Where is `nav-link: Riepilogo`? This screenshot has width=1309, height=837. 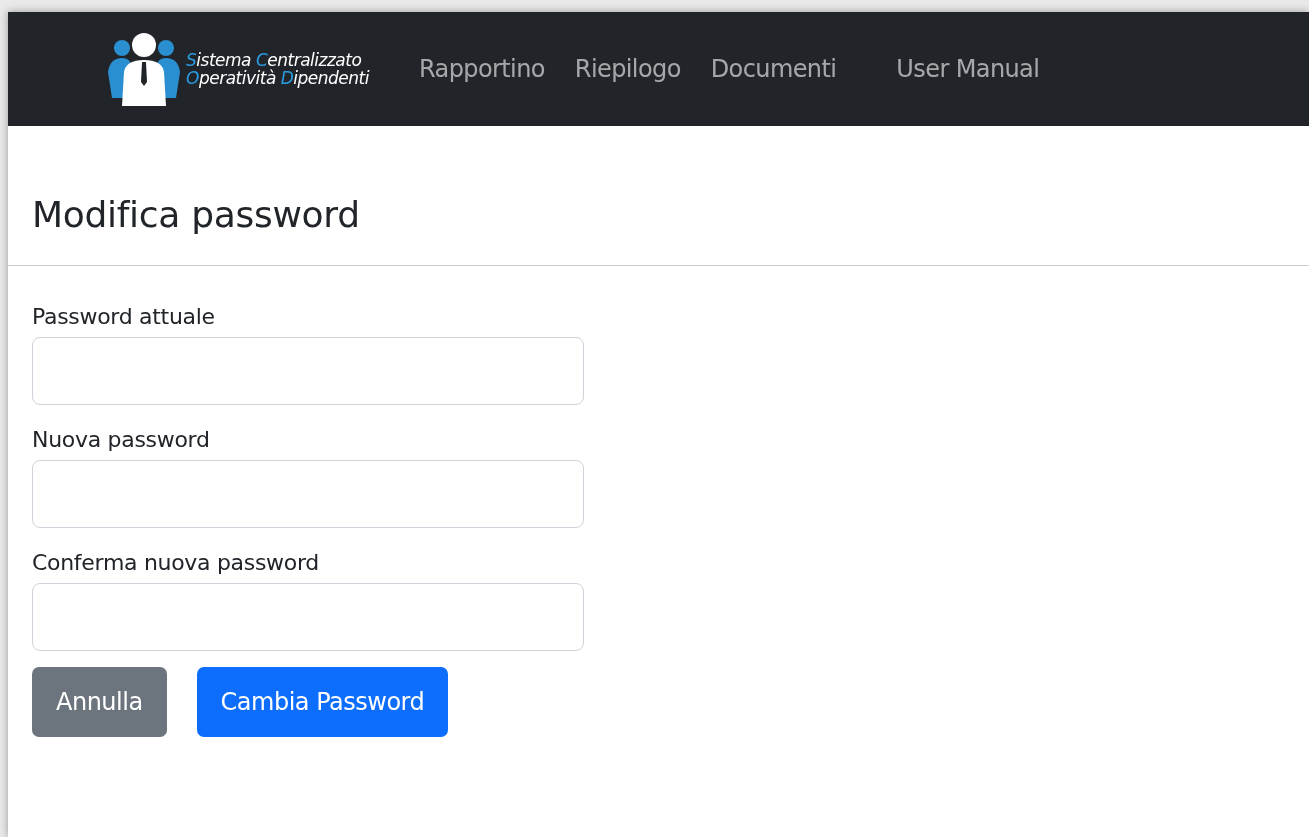
nav-link: Riepilogo is located at coordinates (627, 69).